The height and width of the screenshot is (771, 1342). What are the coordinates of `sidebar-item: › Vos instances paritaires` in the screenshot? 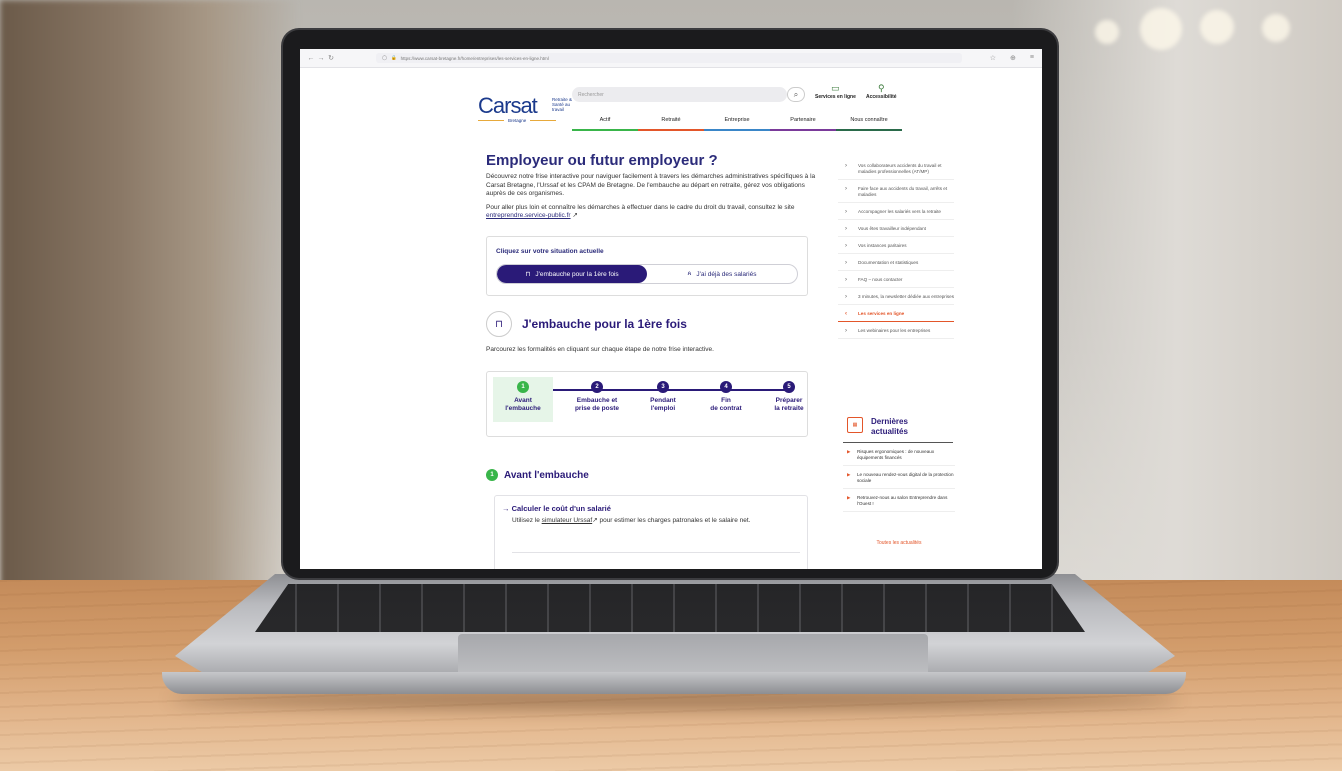 It's located at (896, 247).